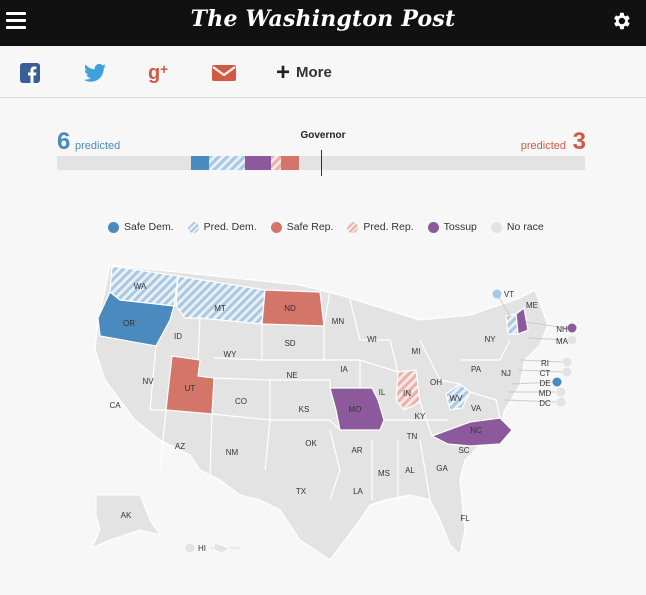  I want to click on label-RI: RI, so click(545, 363).